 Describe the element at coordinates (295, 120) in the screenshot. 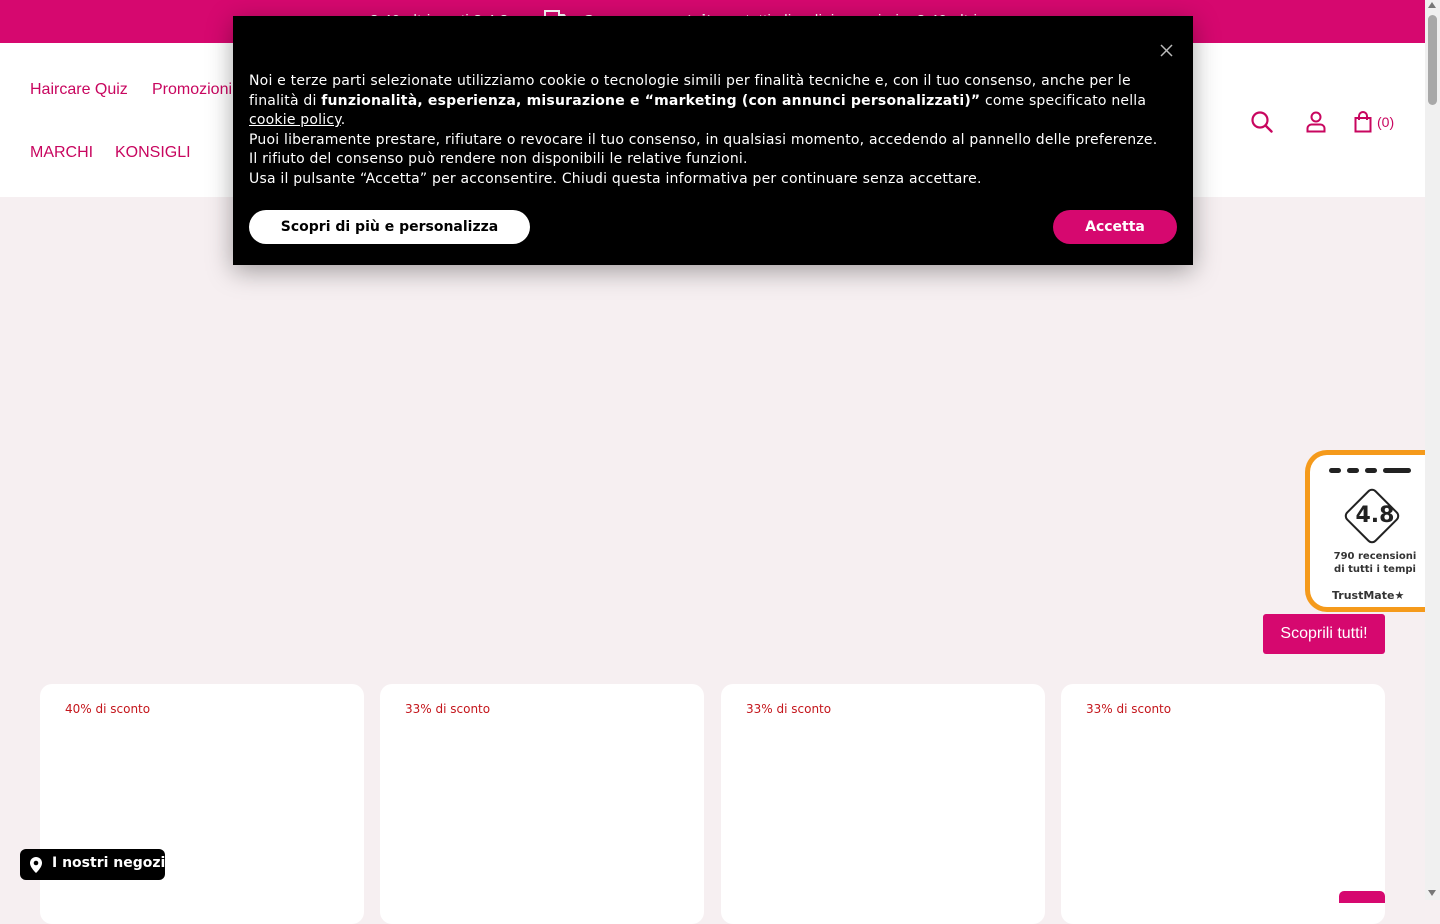

I see `cookie-policy-link: cookie policy` at that location.